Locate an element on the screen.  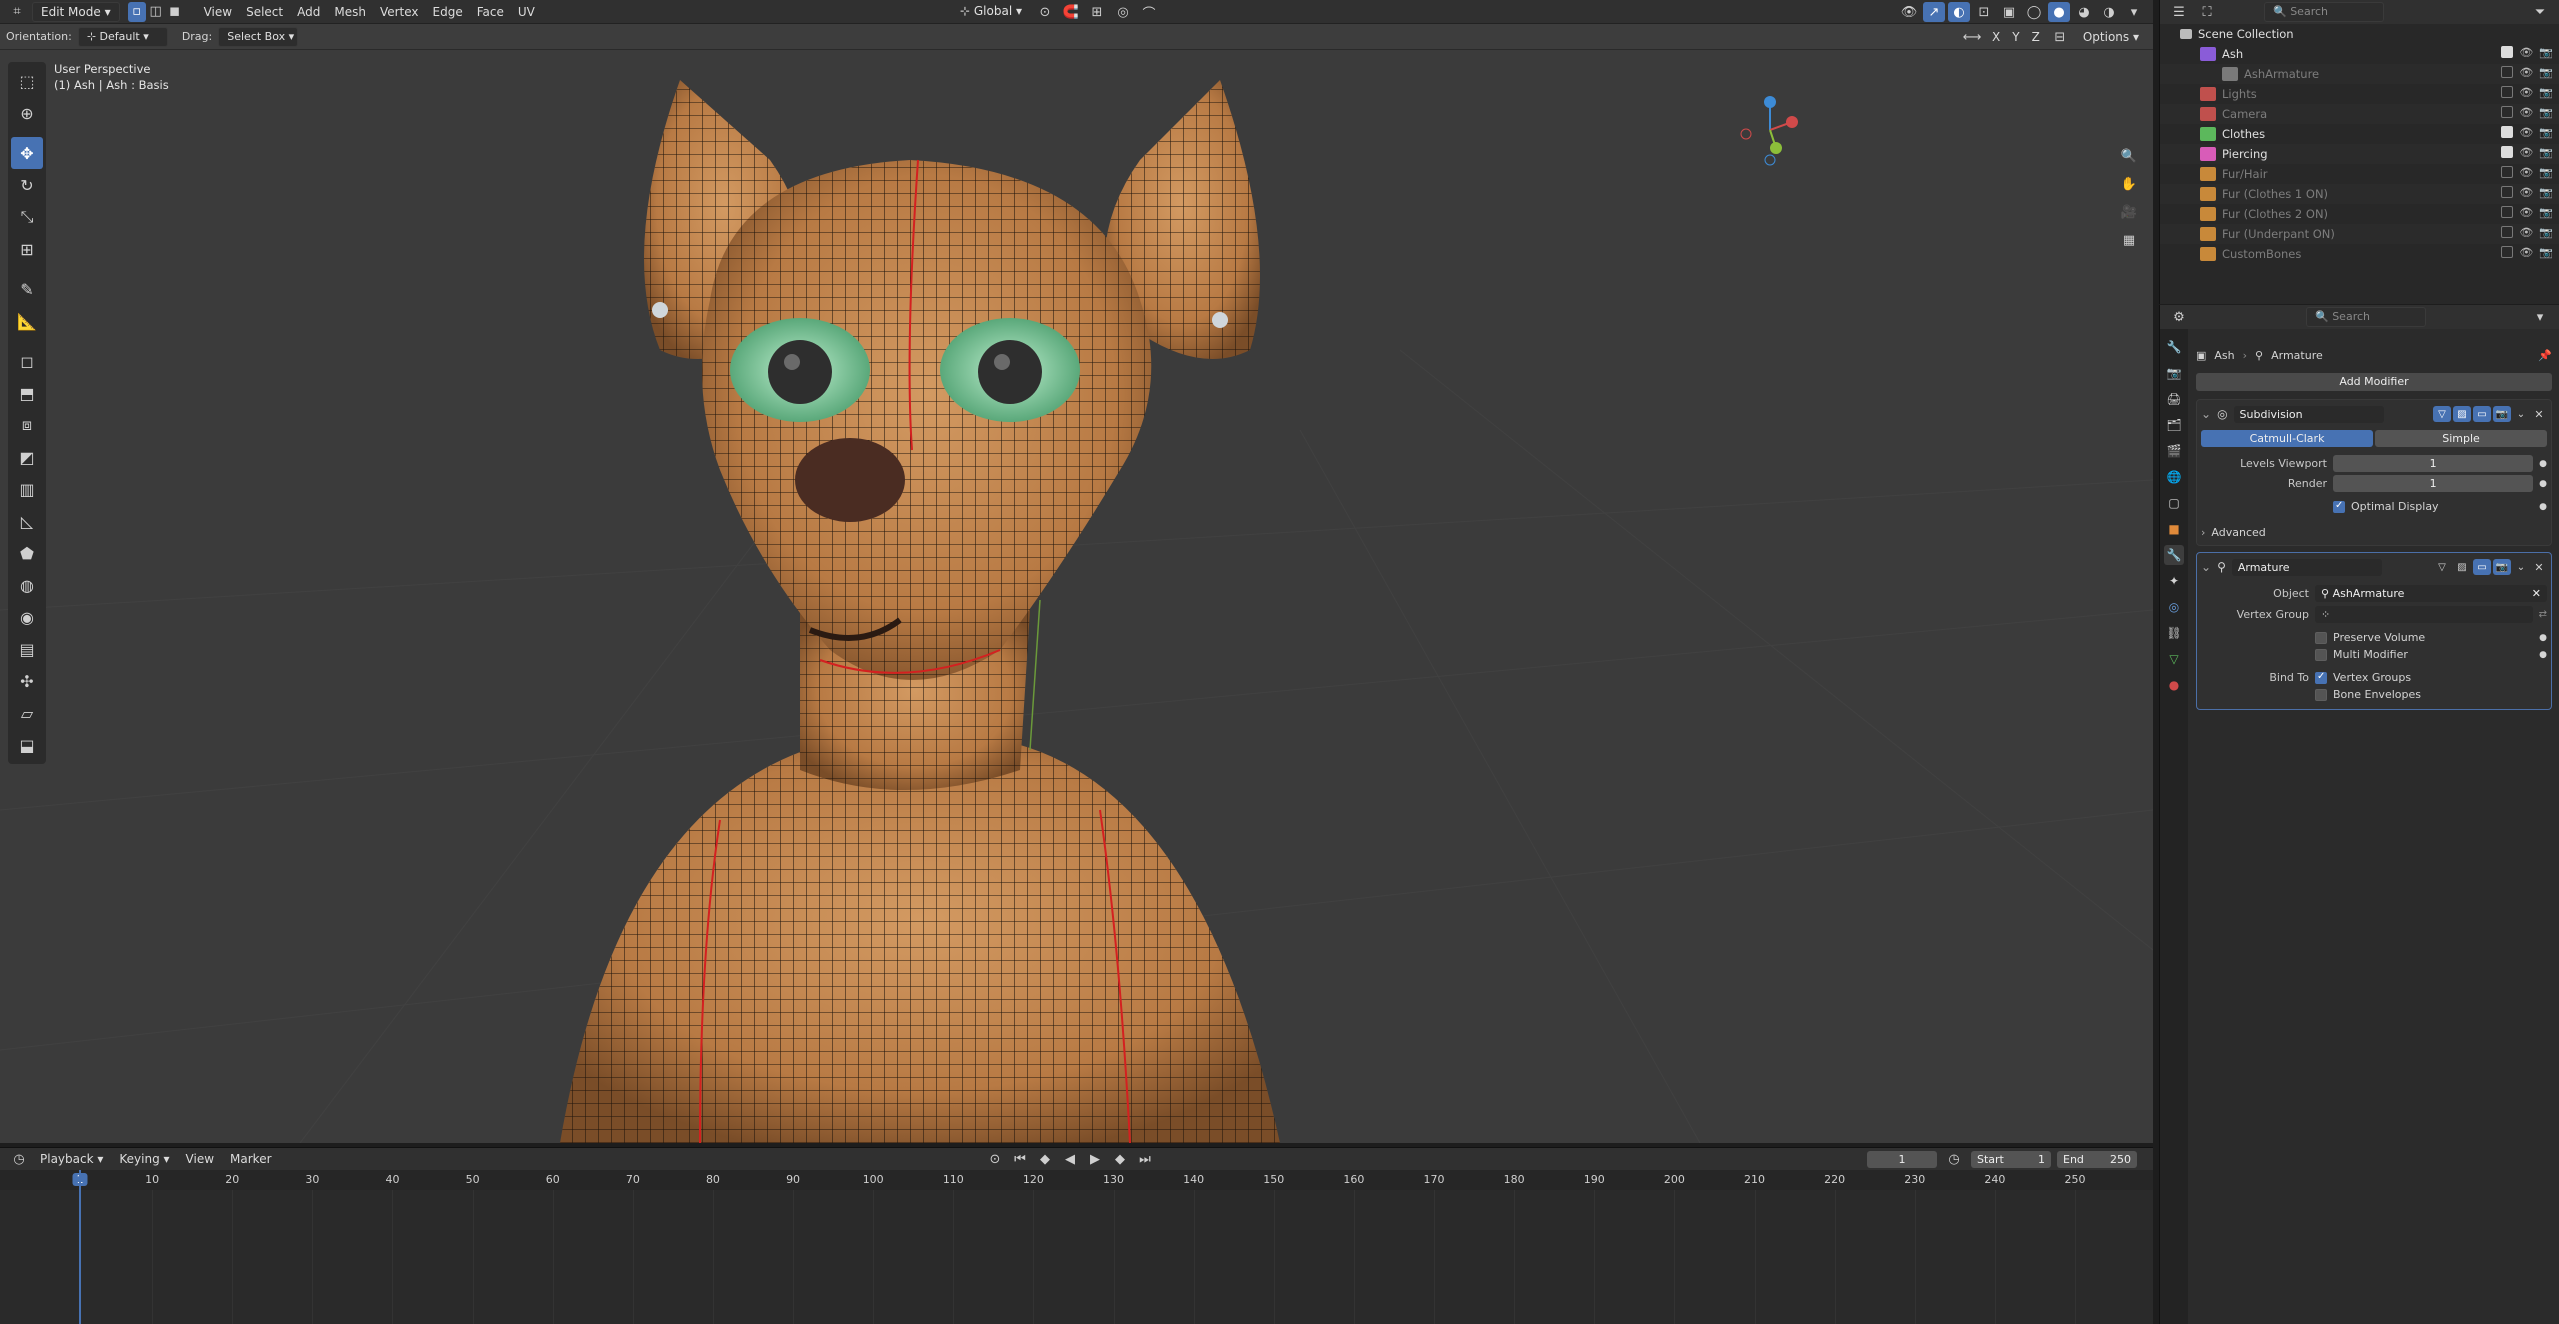
current-frame-field: 1 is located at coordinates (1902, 1159).